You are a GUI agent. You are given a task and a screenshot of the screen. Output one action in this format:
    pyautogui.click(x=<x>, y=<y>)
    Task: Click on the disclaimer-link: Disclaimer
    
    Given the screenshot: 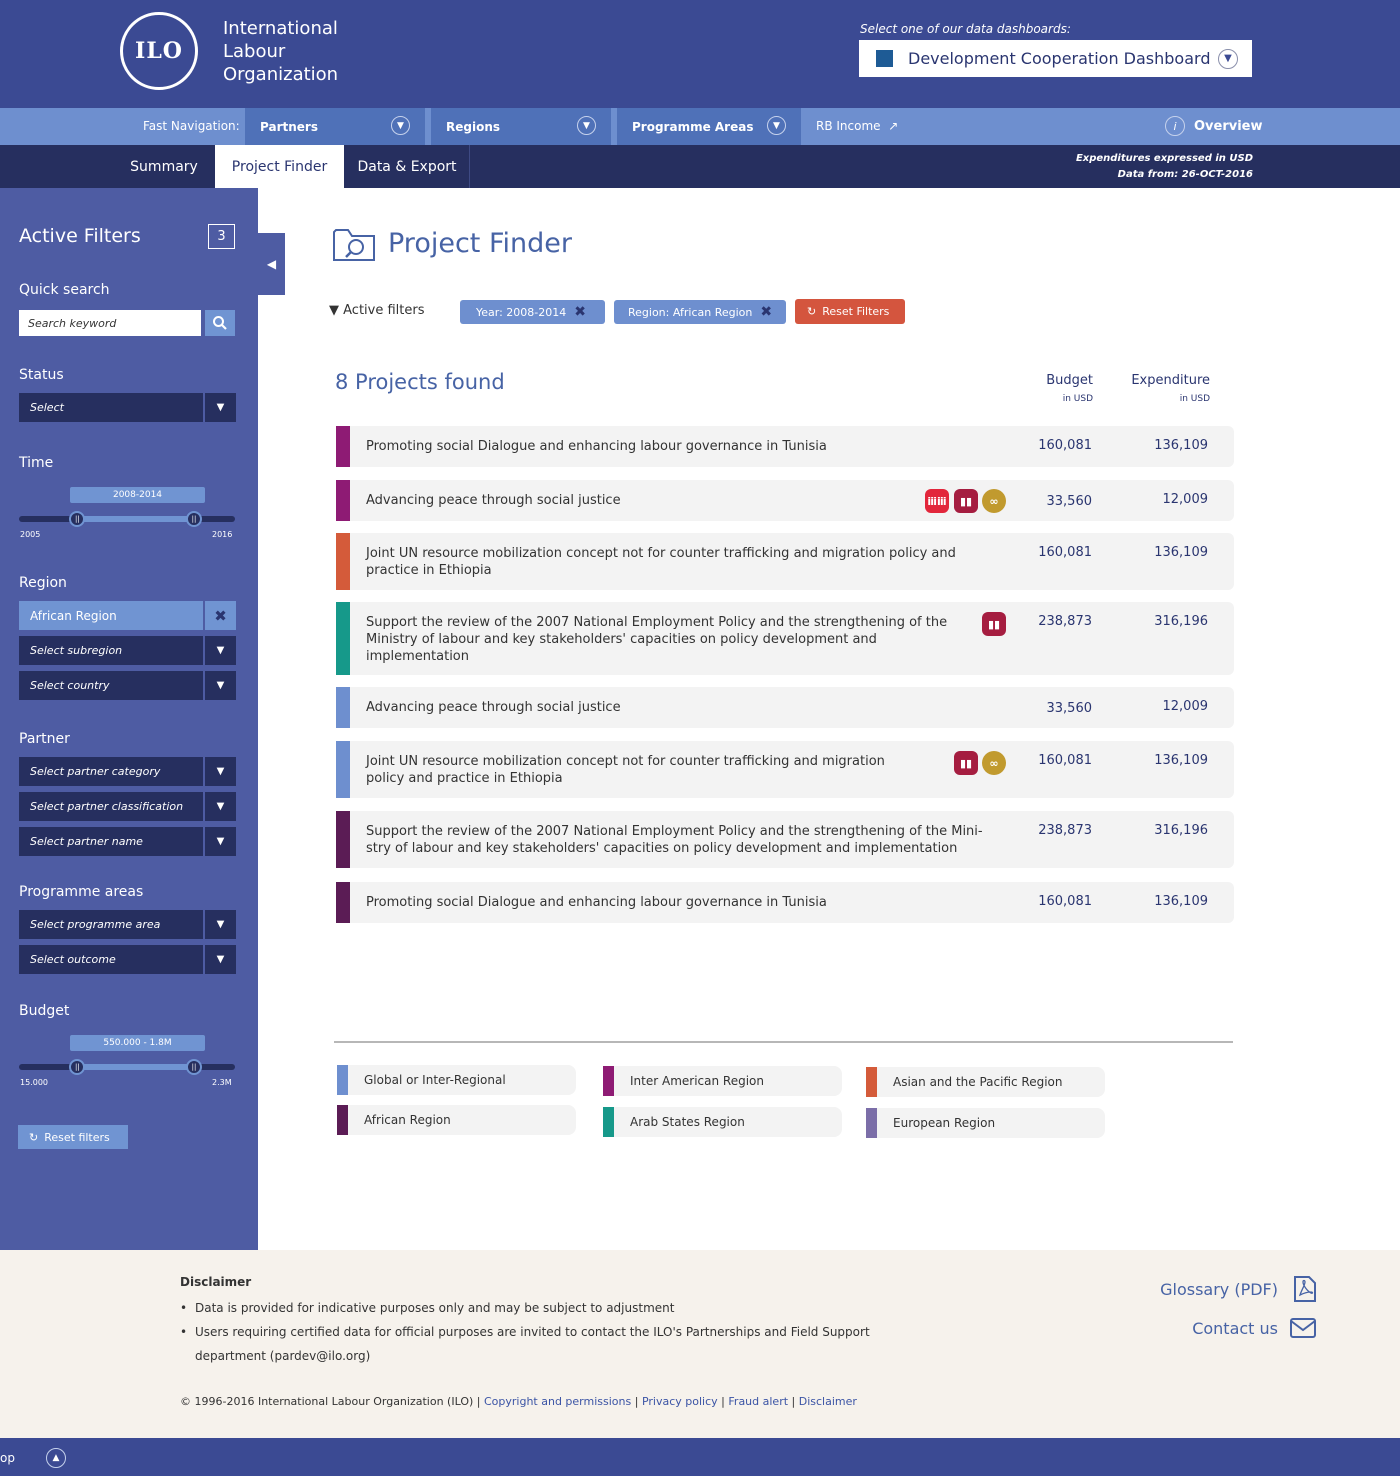 What is the action you would take?
    pyautogui.click(x=828, y=1401)
    